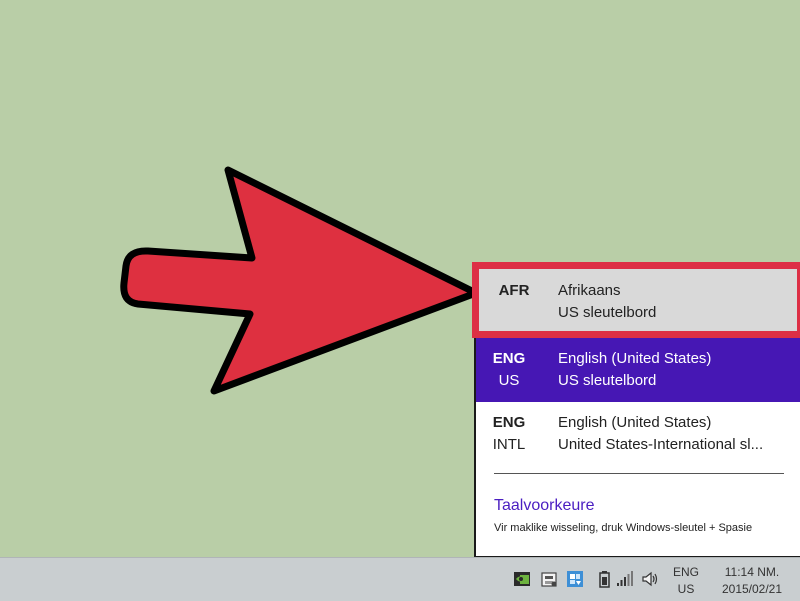 The width and height of the screenshot is (800, 601). I want to click on battery-icon, so click(605, 579).